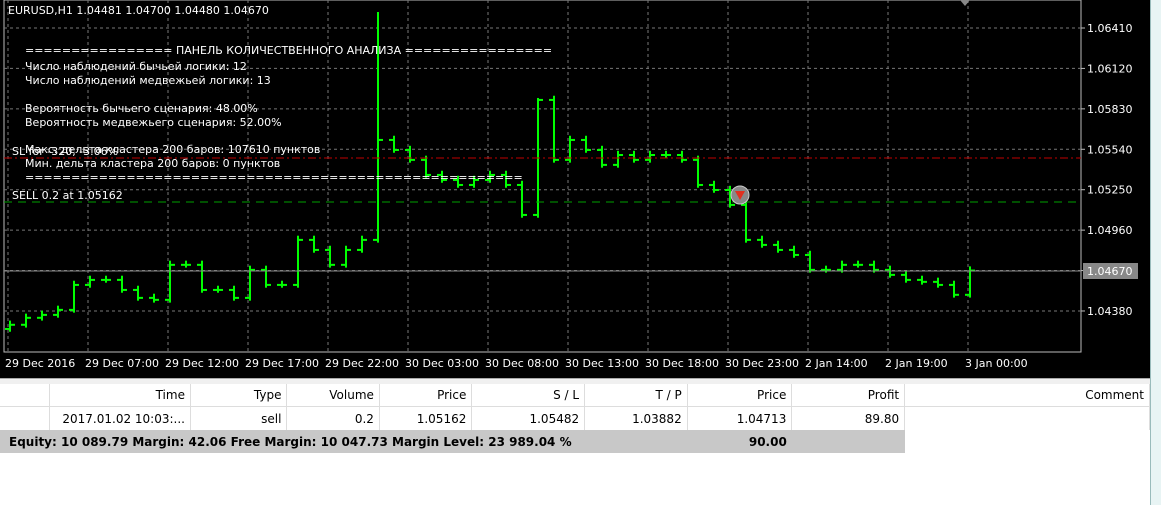 Image resolution: width=1161 pixels, height=505 pixels. Describe the element at coordinates (682, 363) in the screenshot. I see `time-axis-label: 30 Dec 18:00` at that location.